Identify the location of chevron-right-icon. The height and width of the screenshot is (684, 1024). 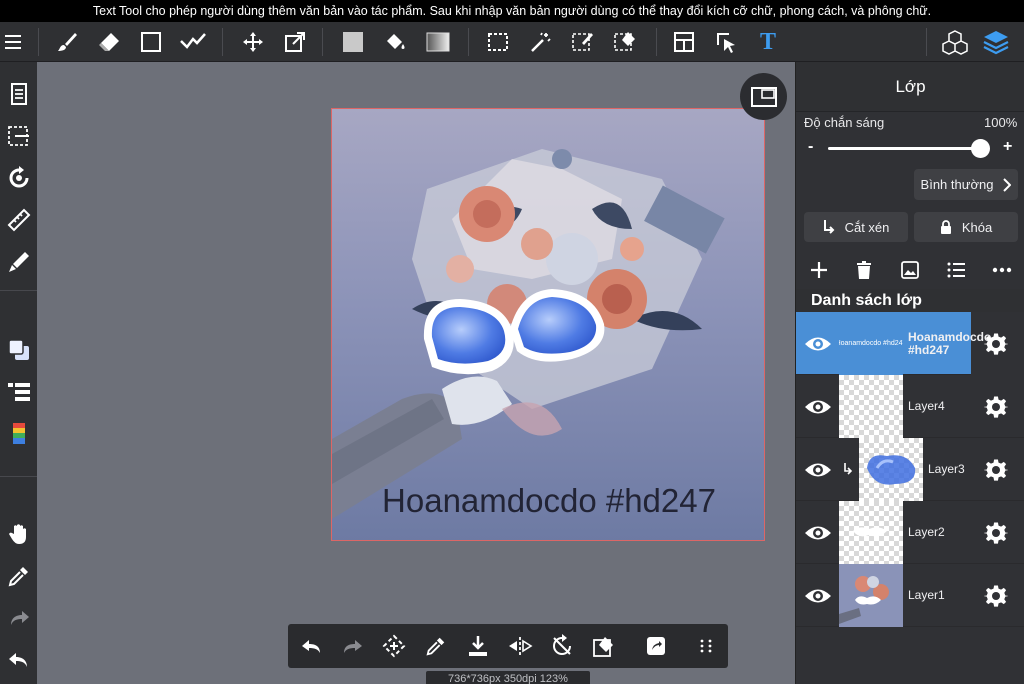
(1007, 184).